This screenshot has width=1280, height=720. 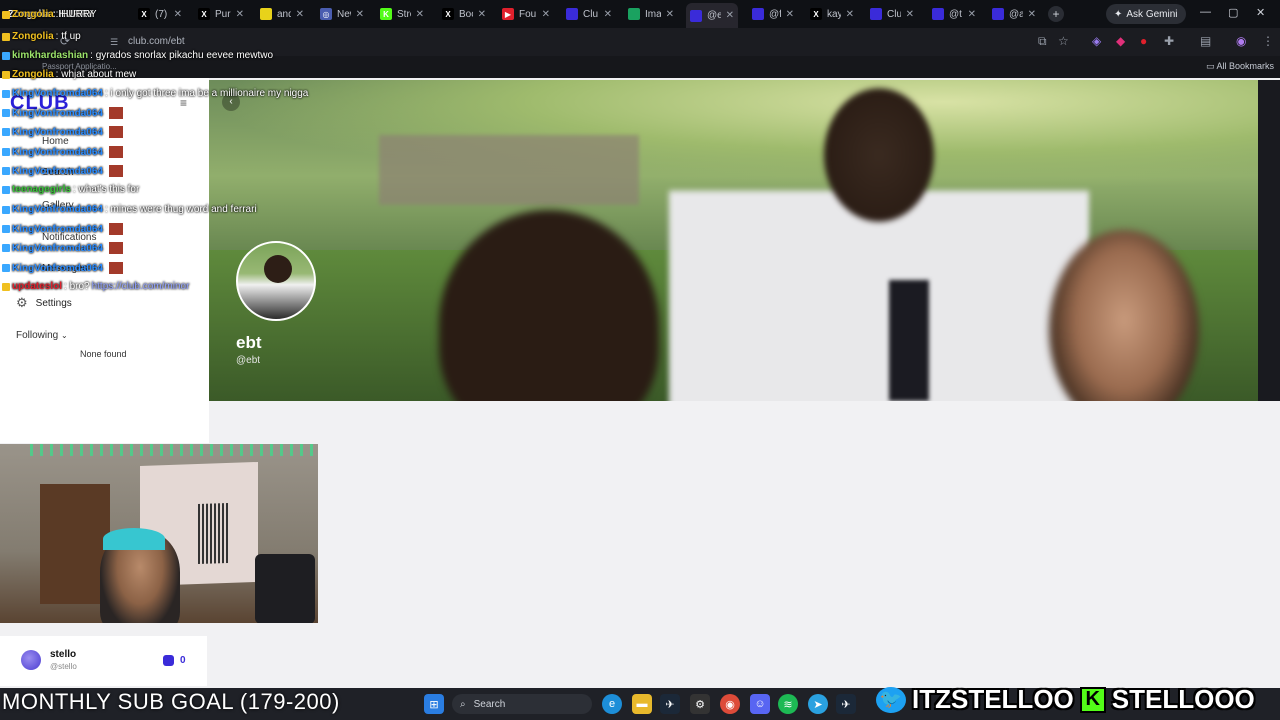 I want to click on chat-username: teenagegirls, so click(x=41, y=189).